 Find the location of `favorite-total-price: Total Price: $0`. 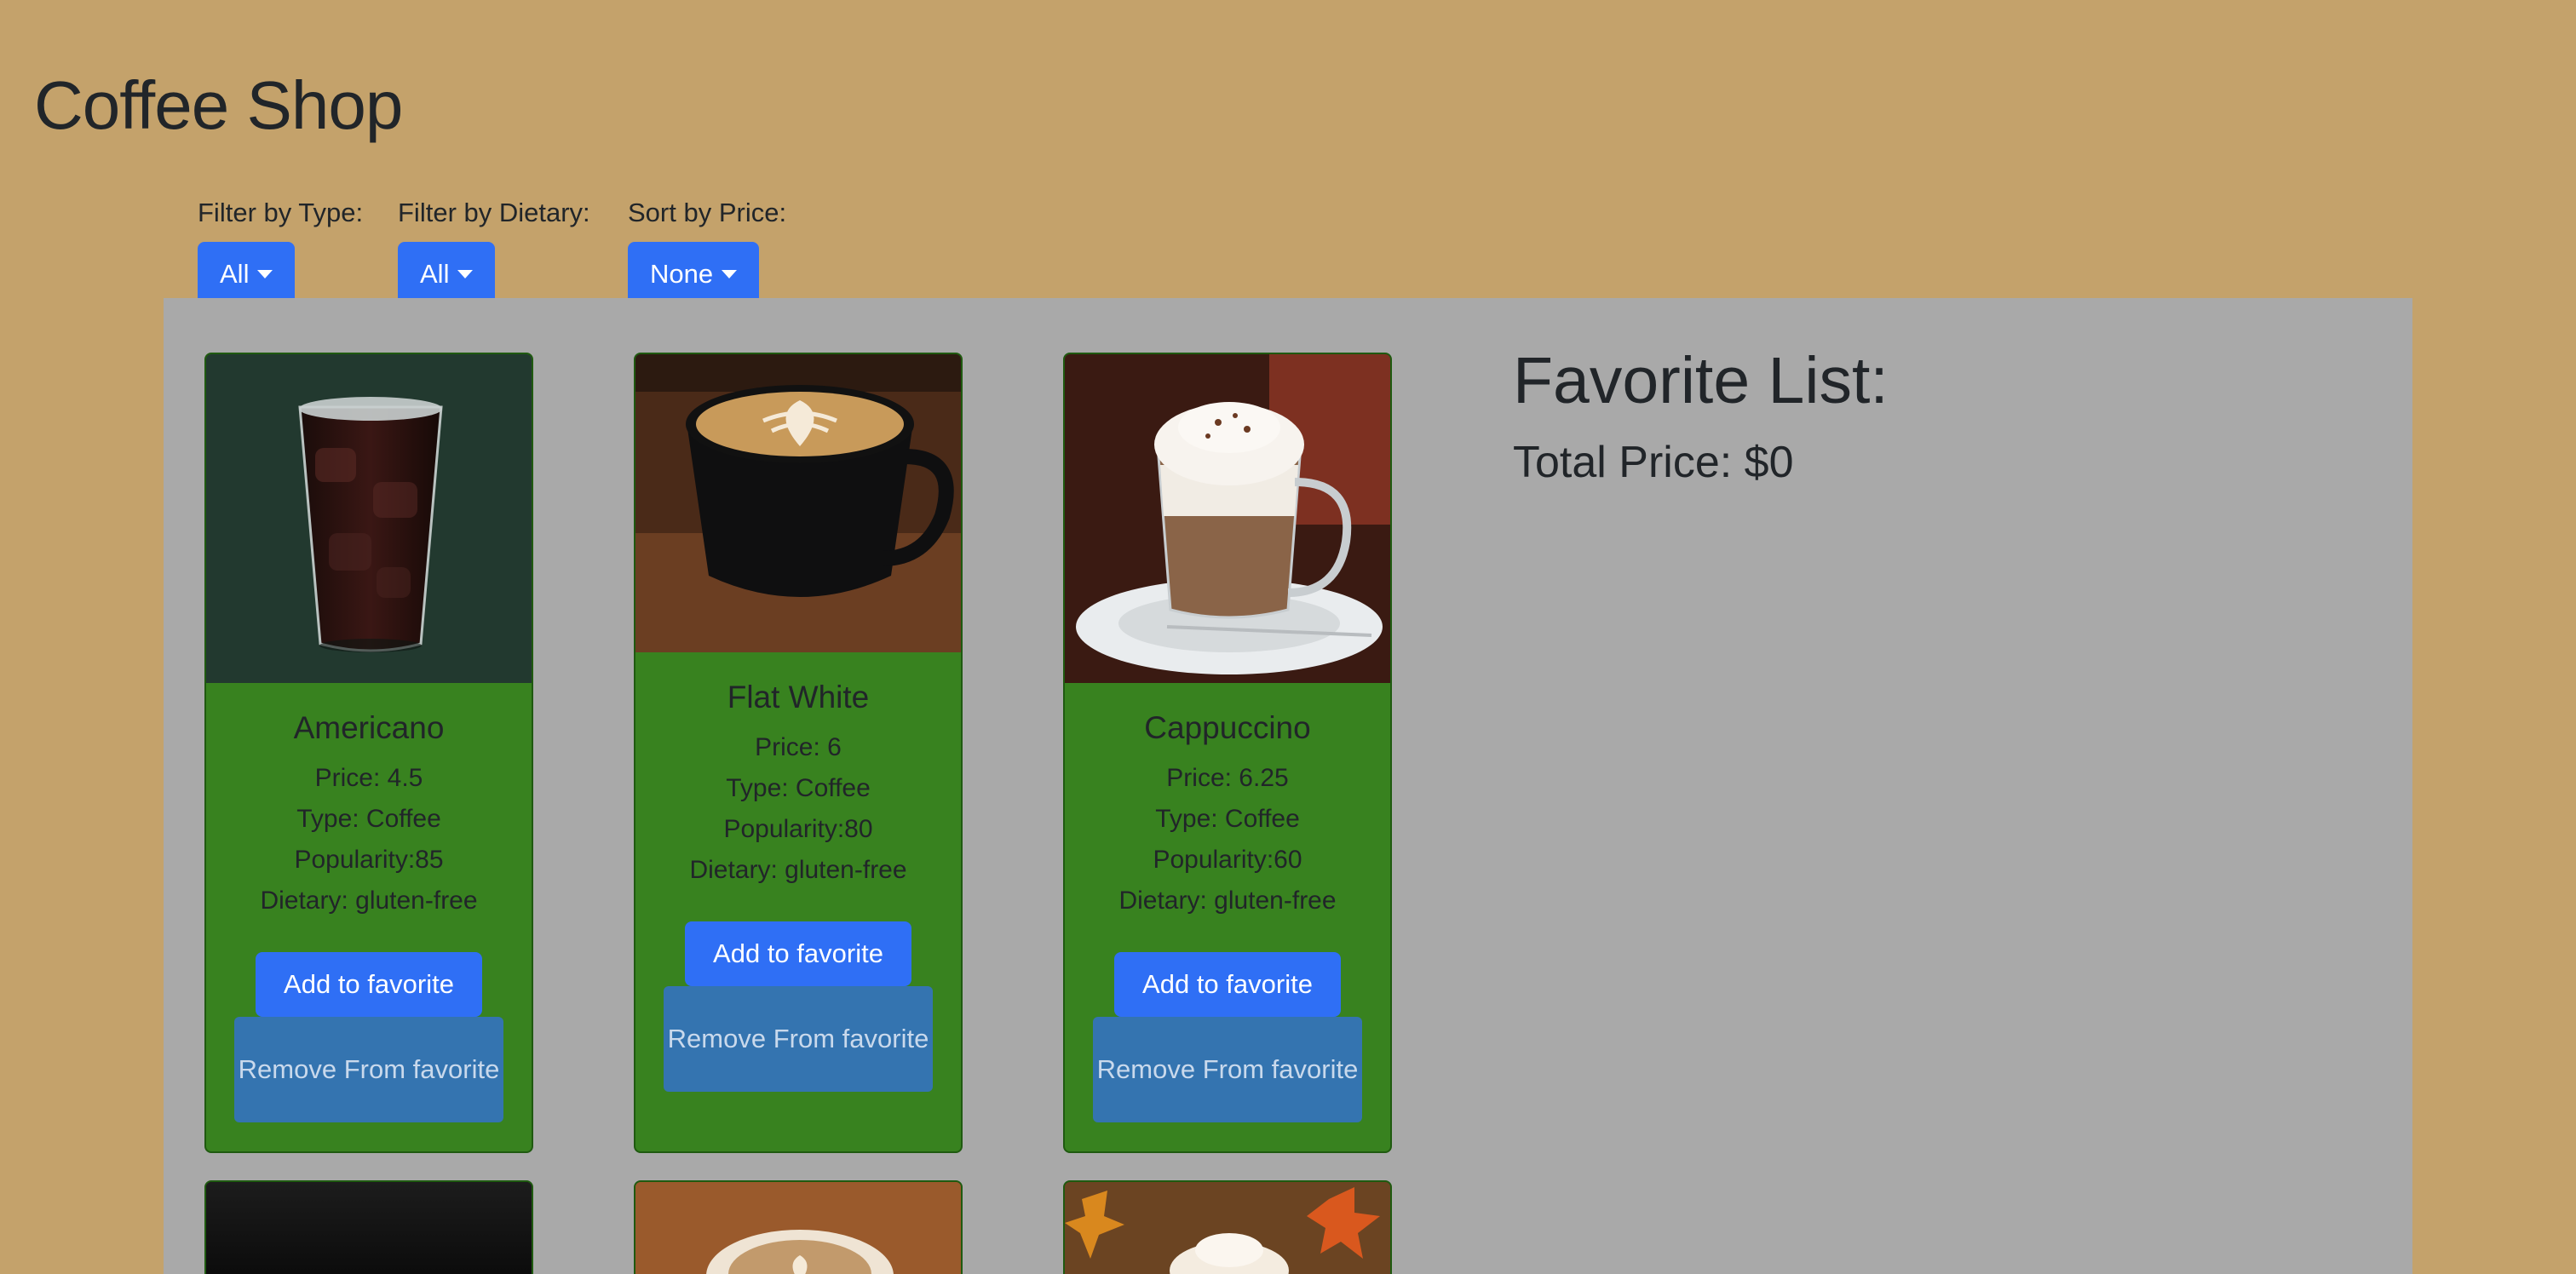

favorite-total-price: Total Price: $0 is located at coordinates (1654, 462).